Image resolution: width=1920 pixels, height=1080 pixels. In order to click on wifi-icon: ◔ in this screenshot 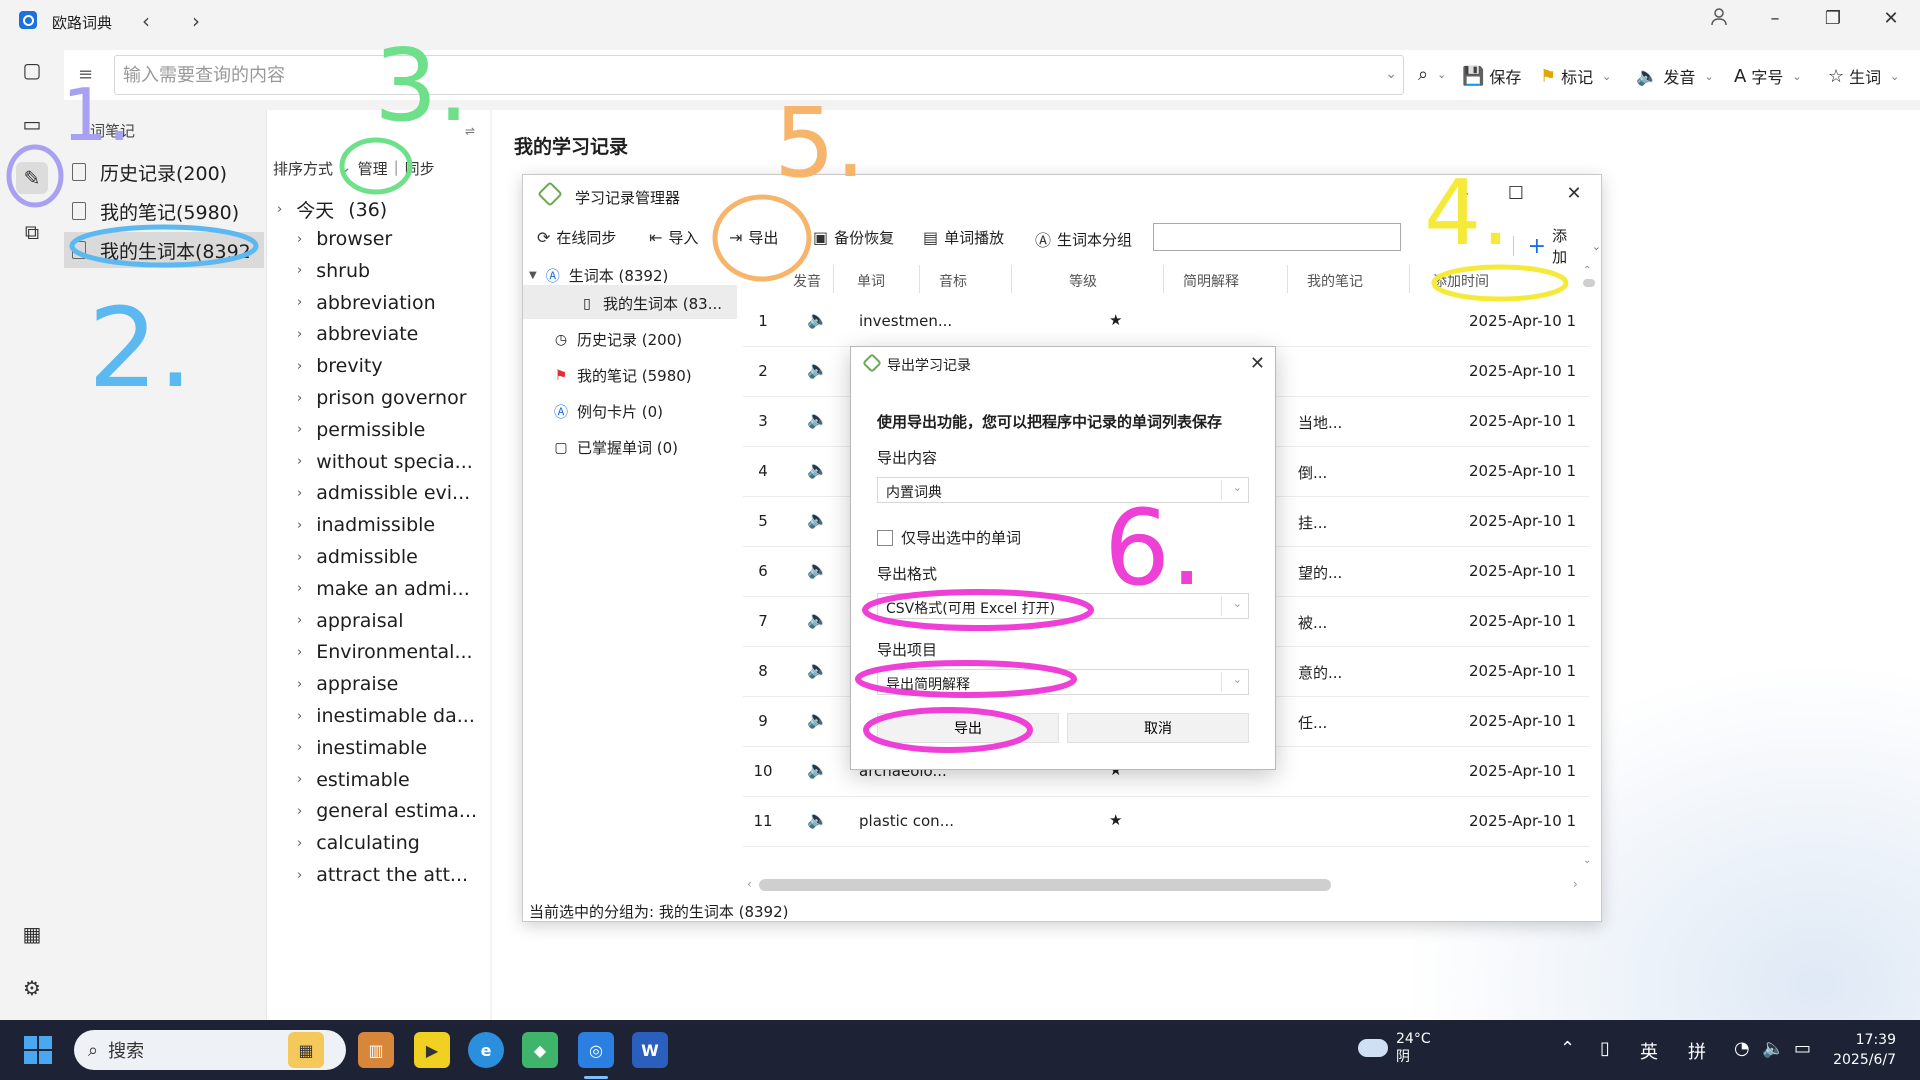, I will do `click(1742, 1048)`.